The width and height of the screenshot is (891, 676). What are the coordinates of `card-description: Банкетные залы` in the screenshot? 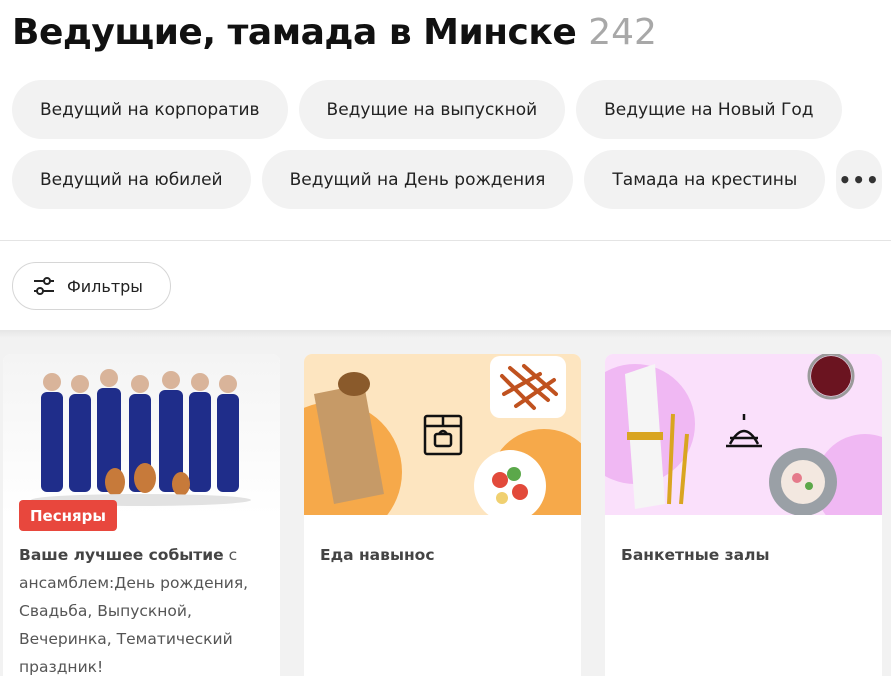 It's located at (743, 550).